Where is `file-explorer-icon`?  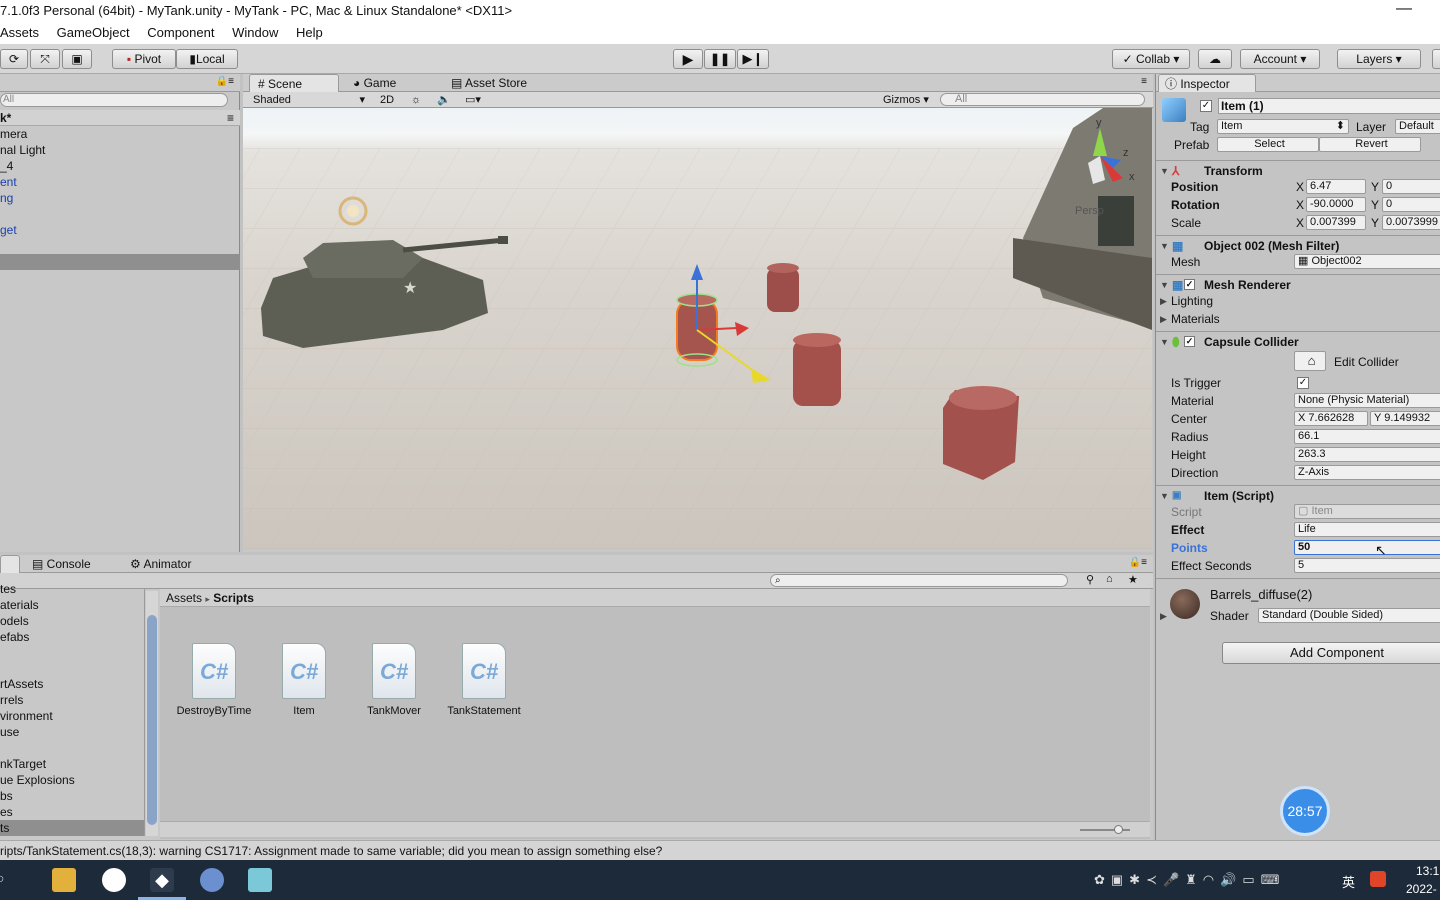 file-explorer-icon is located at coordinates (64, 880).